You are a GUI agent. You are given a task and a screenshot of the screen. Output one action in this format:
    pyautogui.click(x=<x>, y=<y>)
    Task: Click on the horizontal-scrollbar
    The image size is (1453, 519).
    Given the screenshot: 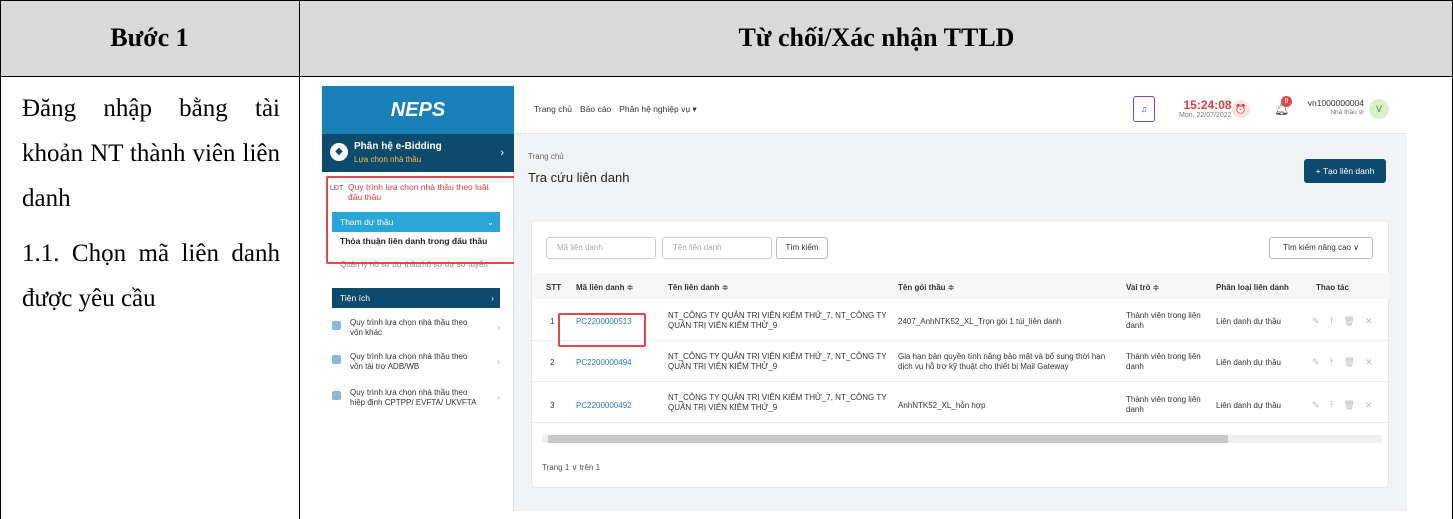 What is the action you would take?
    pyautogui.click(x=962, y=439)
    